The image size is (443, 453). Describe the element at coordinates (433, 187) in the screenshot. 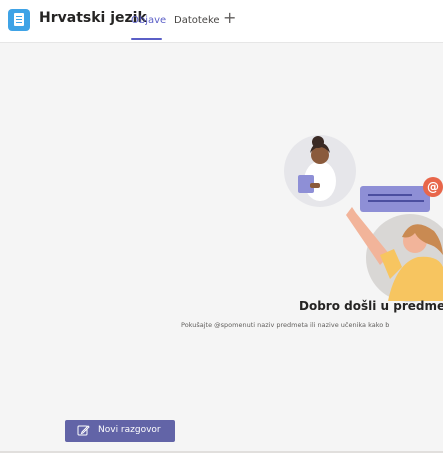

I see `mention-symbol: @` at that location.